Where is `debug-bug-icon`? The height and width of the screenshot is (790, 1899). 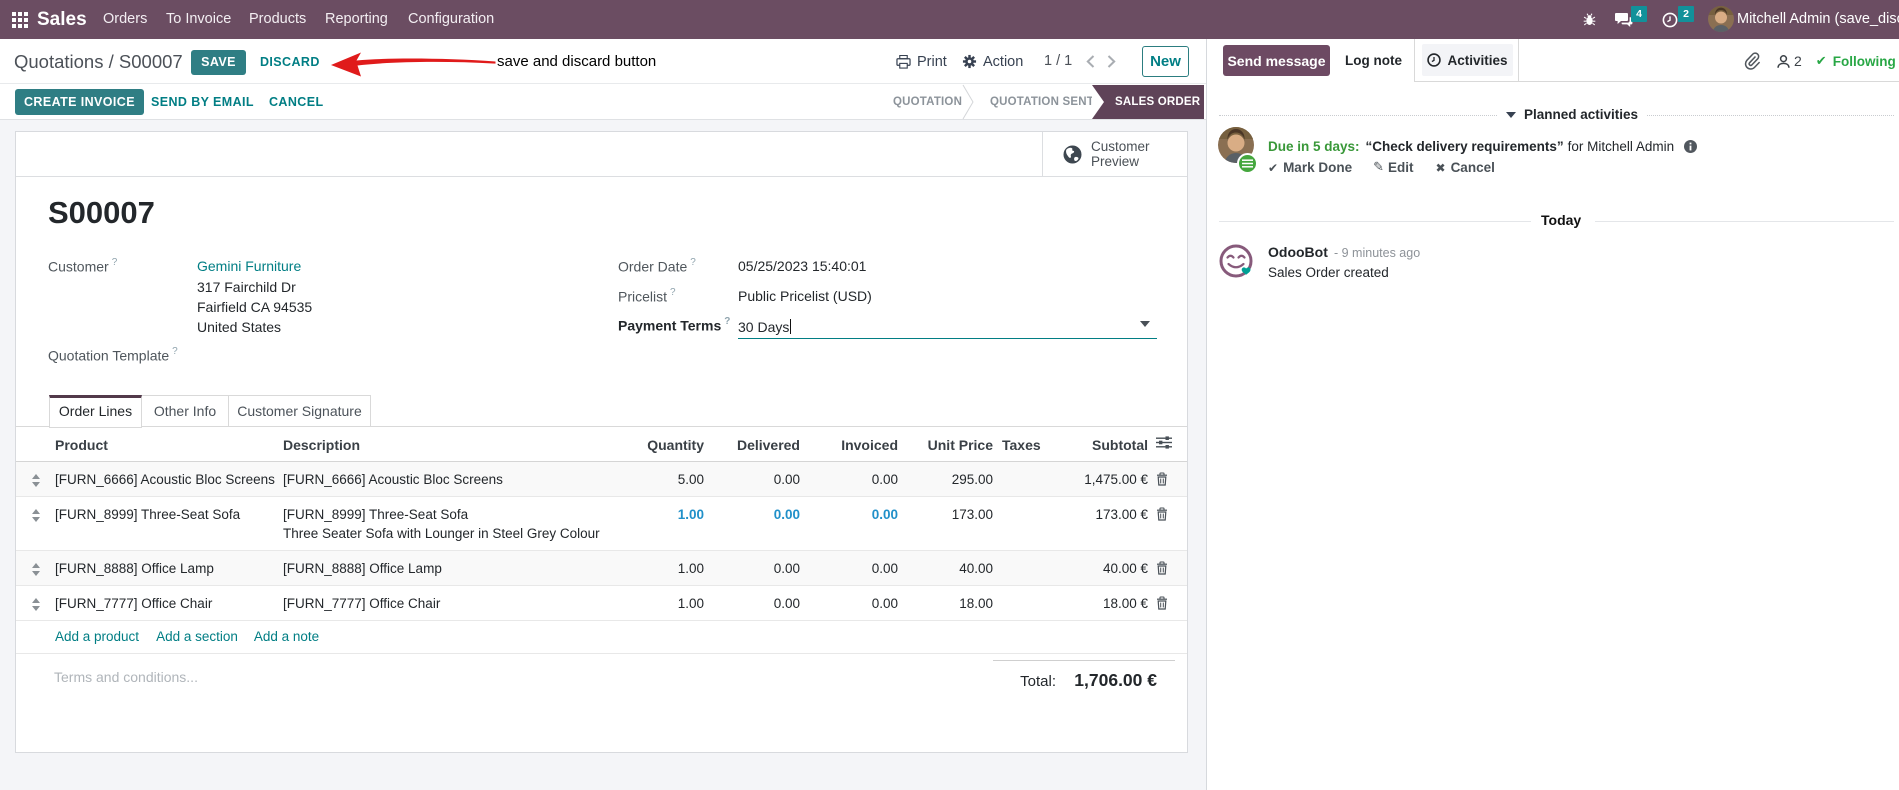 debug-bug-icon is located at coordinates (1589, 19).